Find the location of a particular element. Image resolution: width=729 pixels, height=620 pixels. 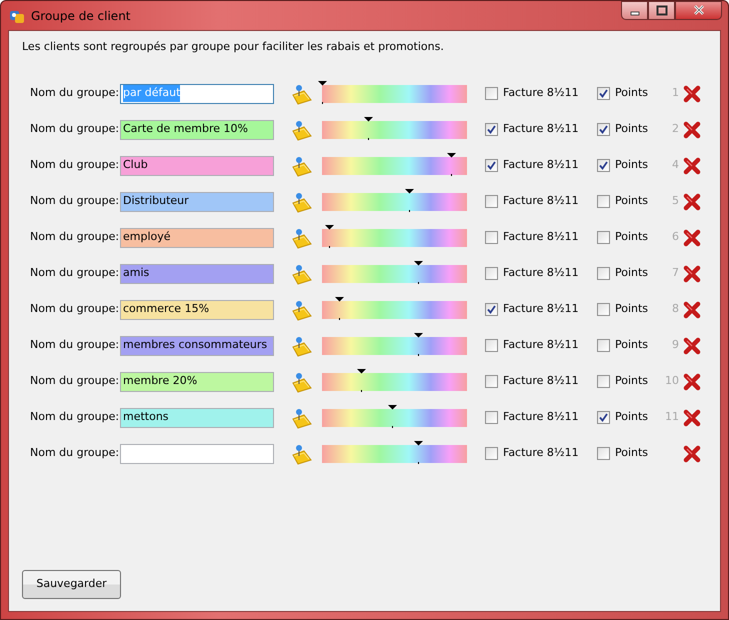

group-number: 1 is located at coordinates (675, 93).